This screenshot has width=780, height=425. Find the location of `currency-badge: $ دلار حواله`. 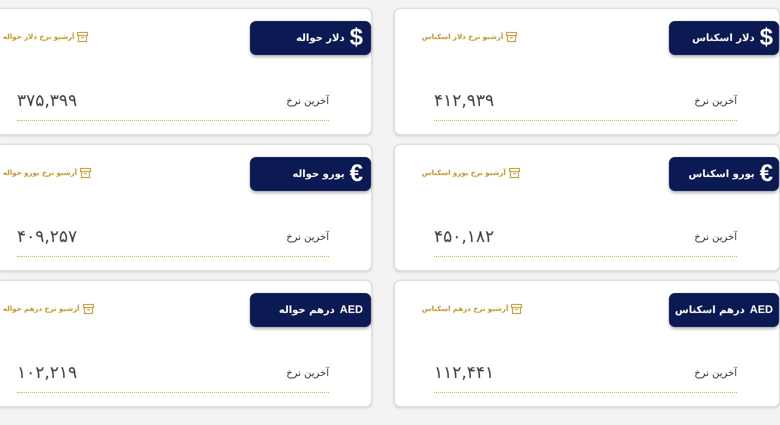

currency-badge: $ دلار حواله is located at coordinates (310, 38).